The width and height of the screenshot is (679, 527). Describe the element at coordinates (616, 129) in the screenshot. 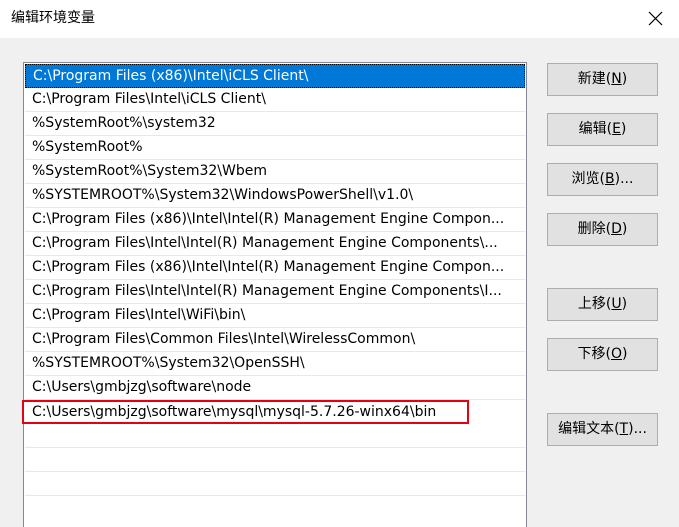

I see `edit-button-key: E` at that location.